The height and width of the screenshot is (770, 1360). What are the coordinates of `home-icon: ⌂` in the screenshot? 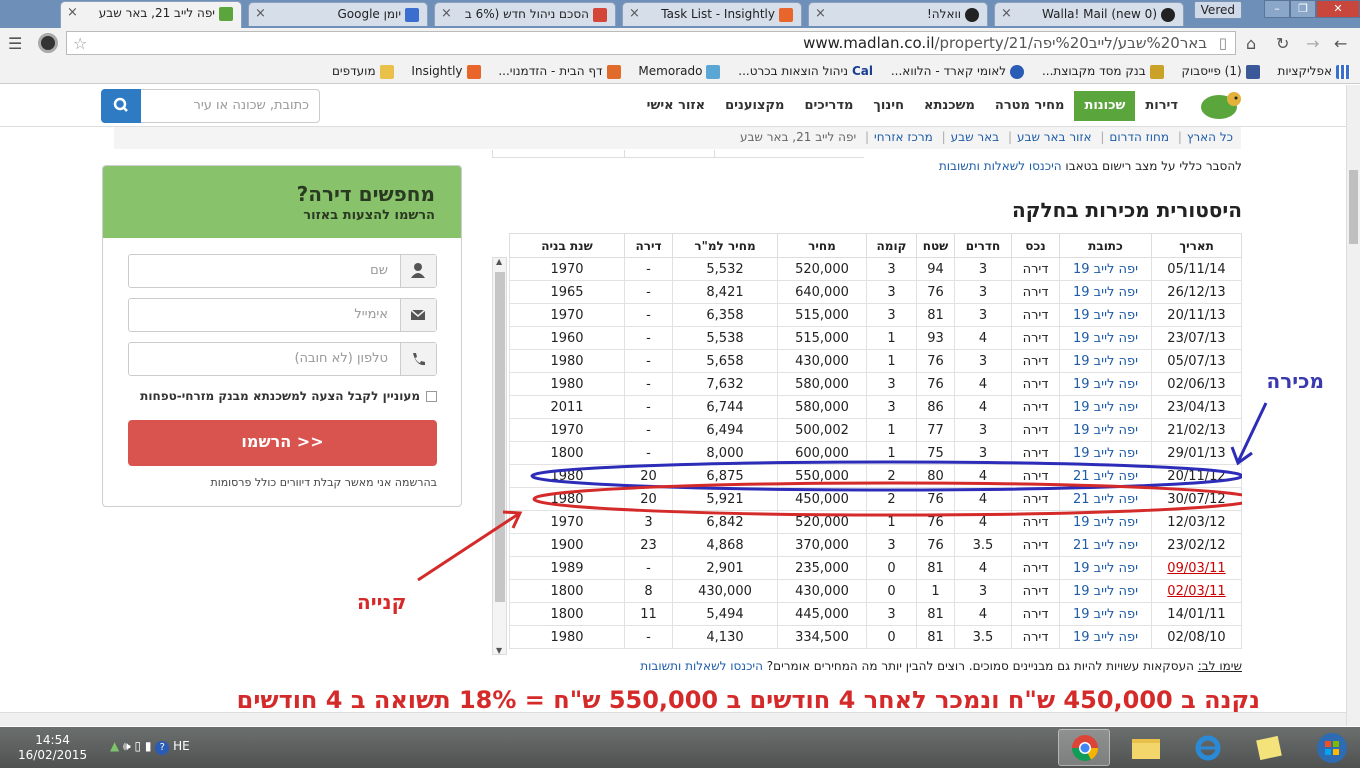 It's located at (1251, 43).